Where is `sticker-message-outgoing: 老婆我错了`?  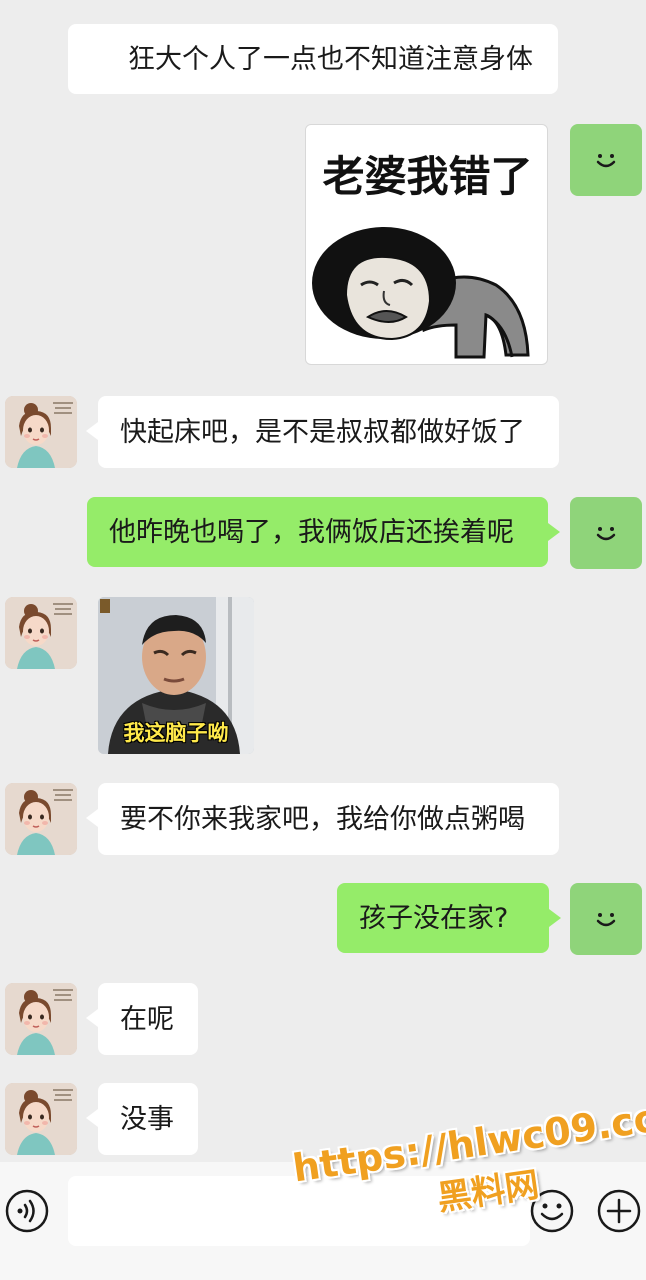
sticker-message-outgoing: 老婆我错了 is located at coordinates (426, 244).